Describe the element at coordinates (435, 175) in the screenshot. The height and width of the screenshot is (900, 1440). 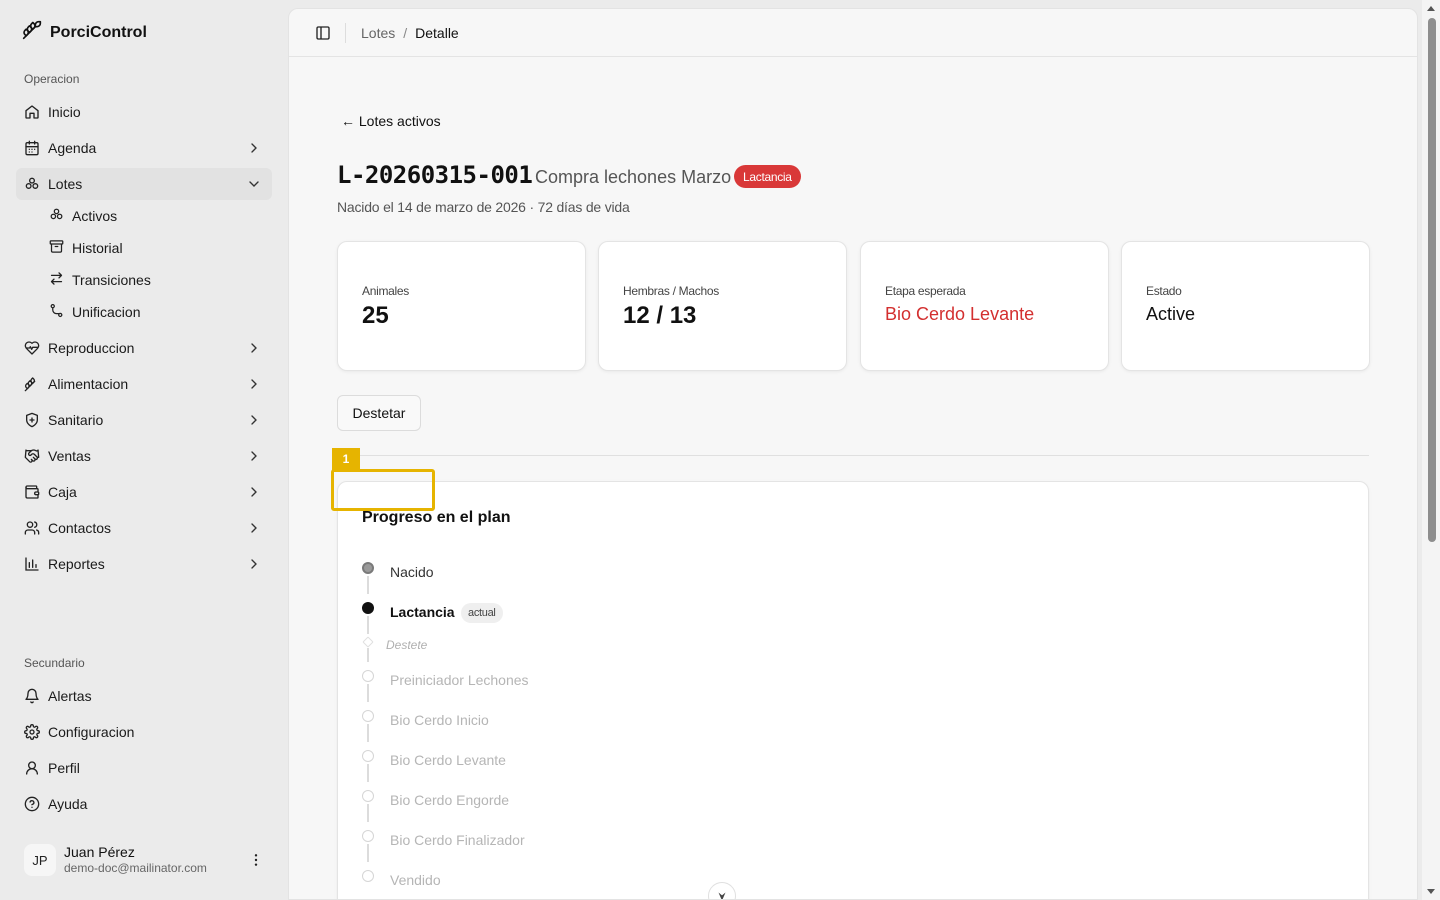
I see `lot-code: L-20260315-001` at that location.